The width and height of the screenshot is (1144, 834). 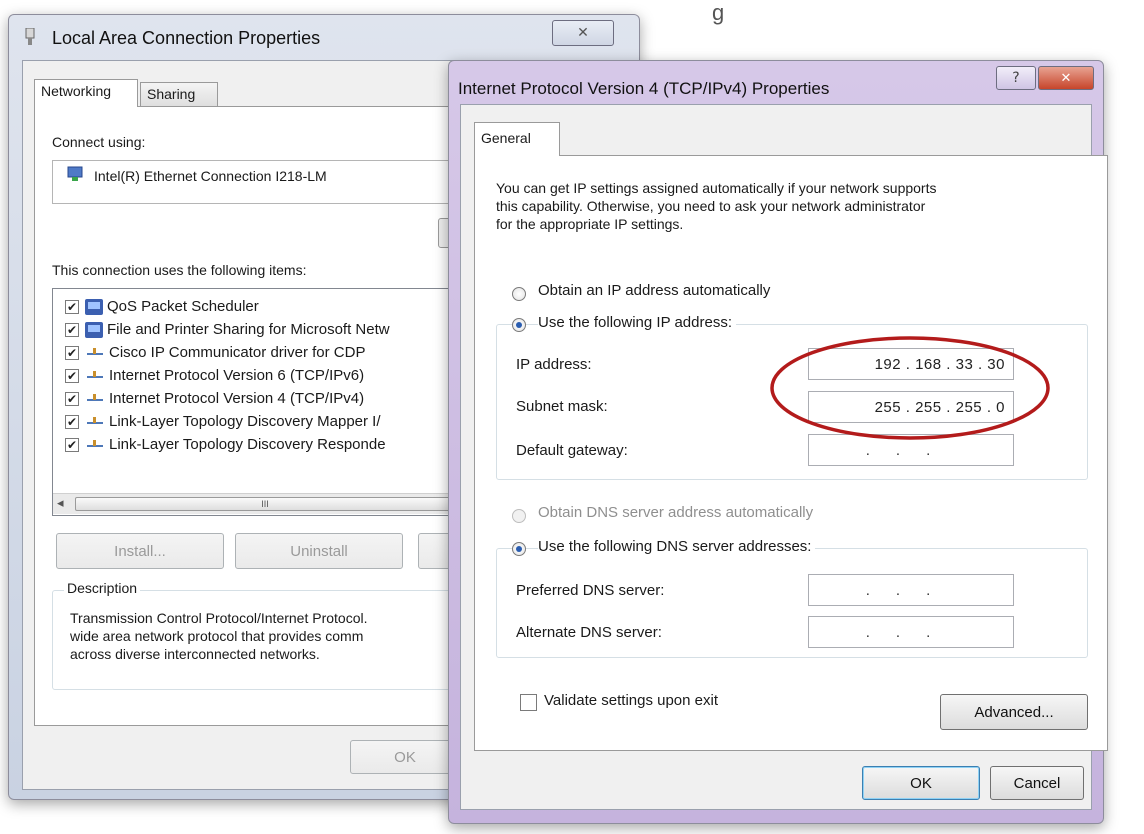 I want to click on validate-label: Validate settings upon exit, so click(x=631, y=700).